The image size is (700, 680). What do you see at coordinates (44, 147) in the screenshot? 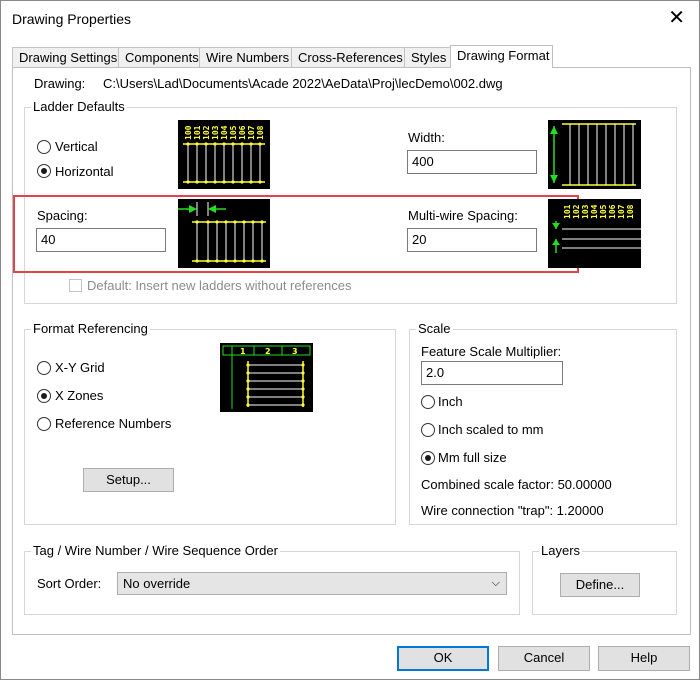
I see `vertical-radio` at bounding box center [44, 147].